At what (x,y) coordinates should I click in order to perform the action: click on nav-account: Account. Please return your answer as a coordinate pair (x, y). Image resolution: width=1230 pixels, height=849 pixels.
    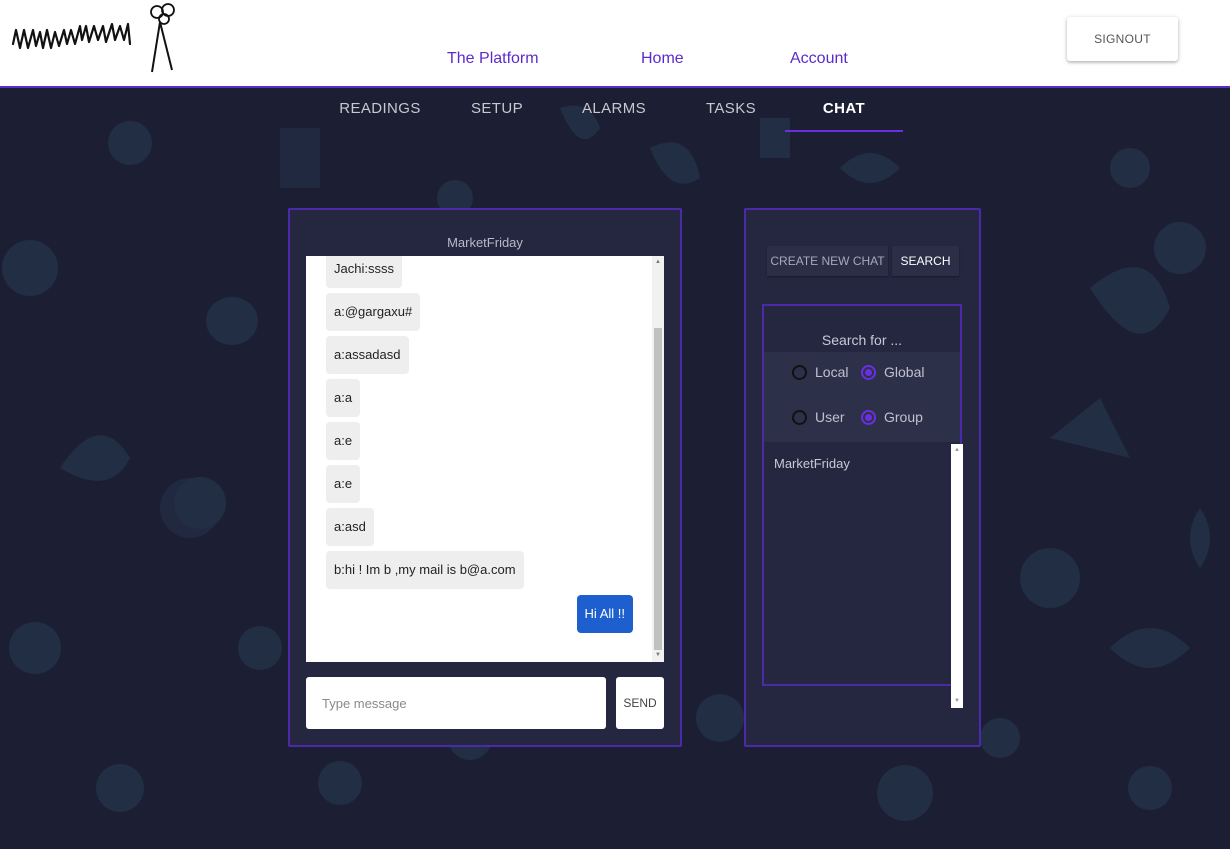
    Looking at the image, I should click on (819, 59).